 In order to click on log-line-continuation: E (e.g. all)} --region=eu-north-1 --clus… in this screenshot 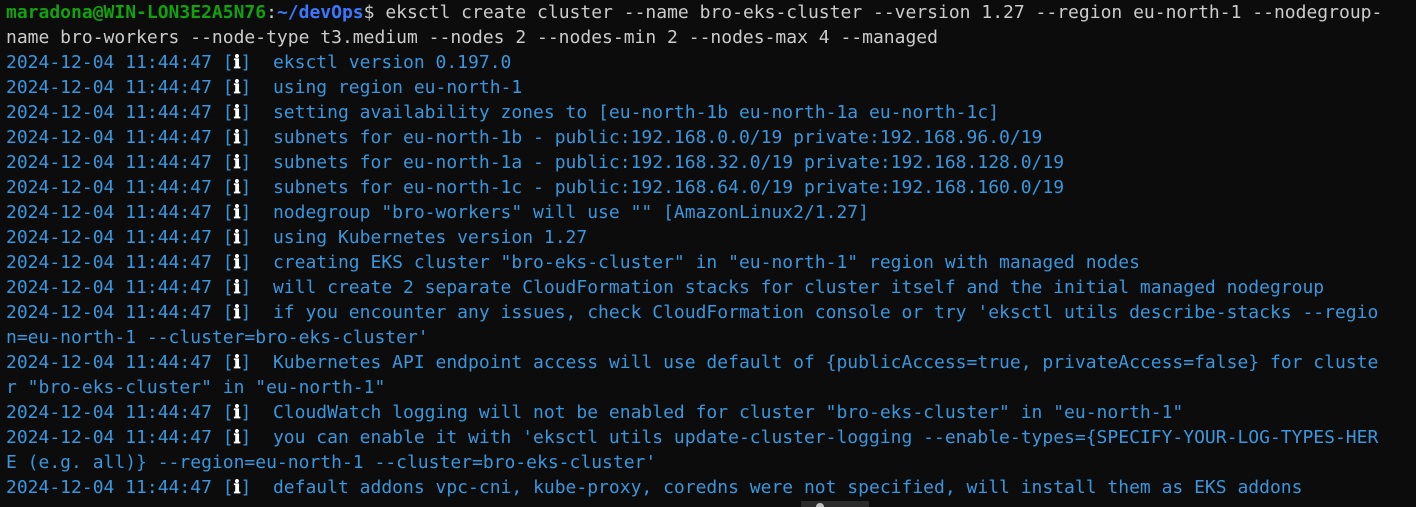, I will do `click(331, 462)`.